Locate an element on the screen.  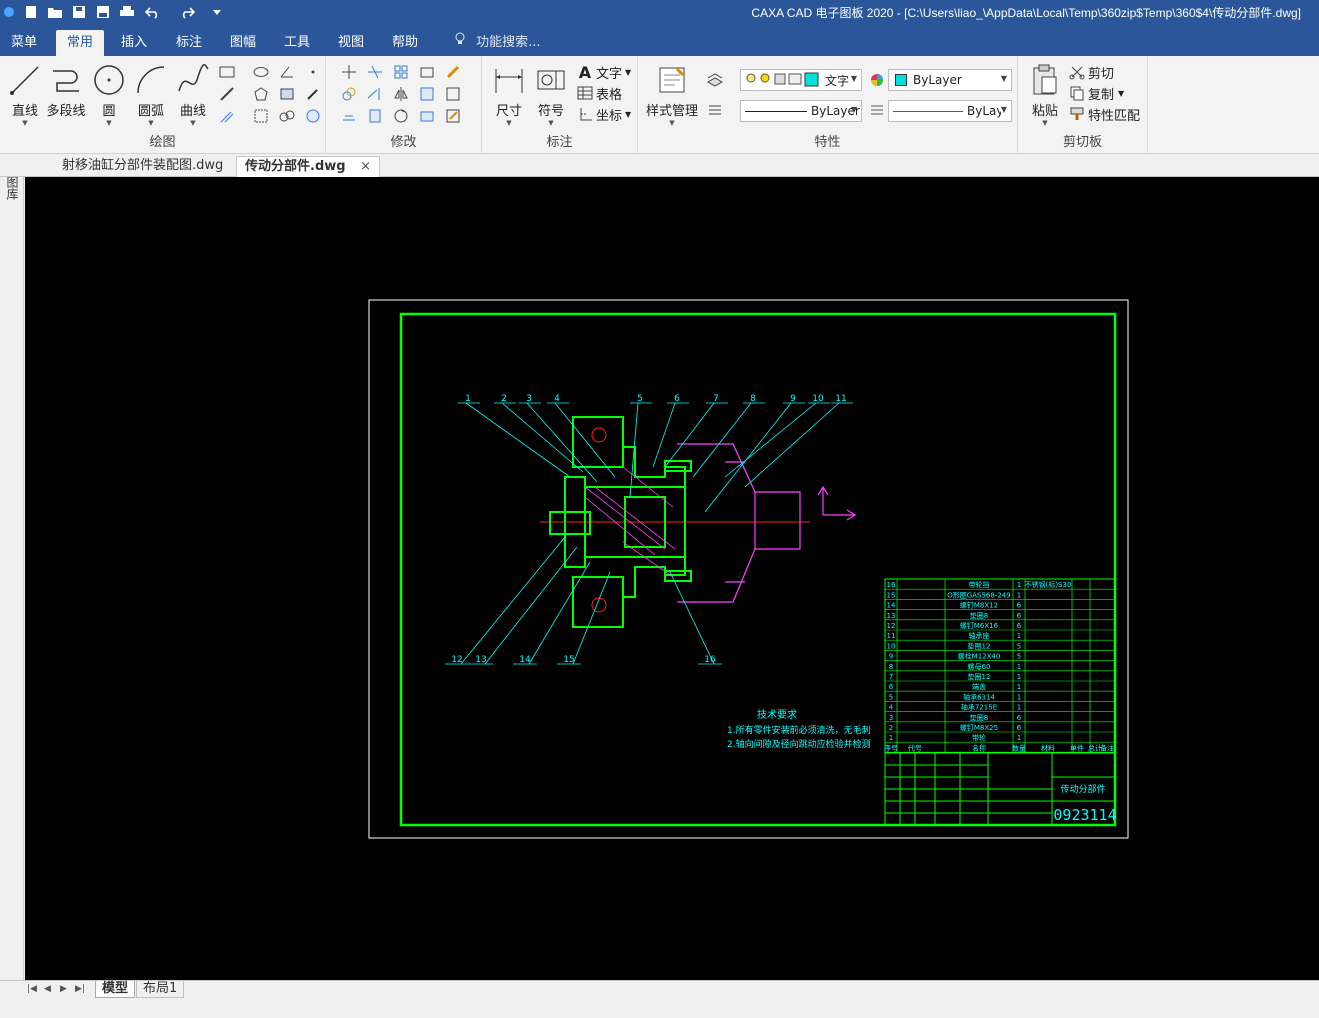
bom-cell: 垫圈8 is located at coordinates (979, 615).